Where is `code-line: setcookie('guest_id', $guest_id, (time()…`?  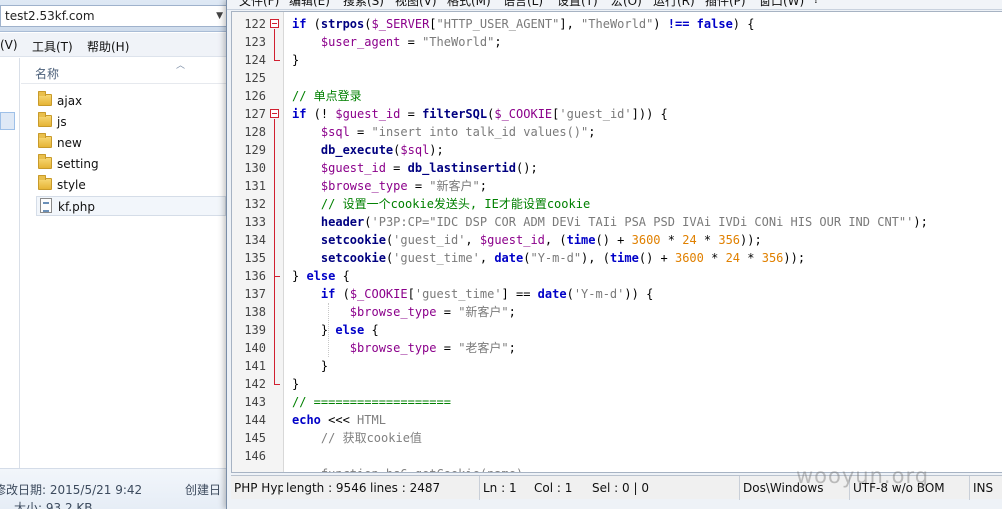 code-line: setcookie('guest_id', $guest_id, (time()… is located at coordinates (527, 240).